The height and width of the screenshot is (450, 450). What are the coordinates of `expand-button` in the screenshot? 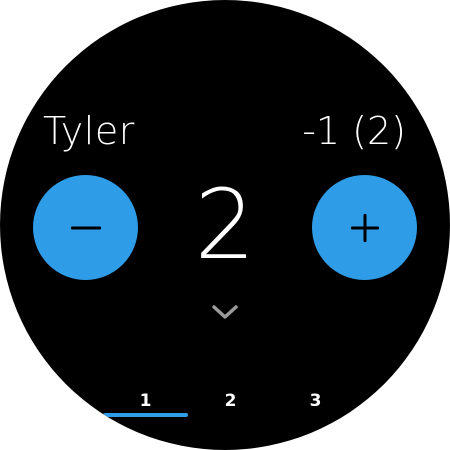 It's located at (225, 312).